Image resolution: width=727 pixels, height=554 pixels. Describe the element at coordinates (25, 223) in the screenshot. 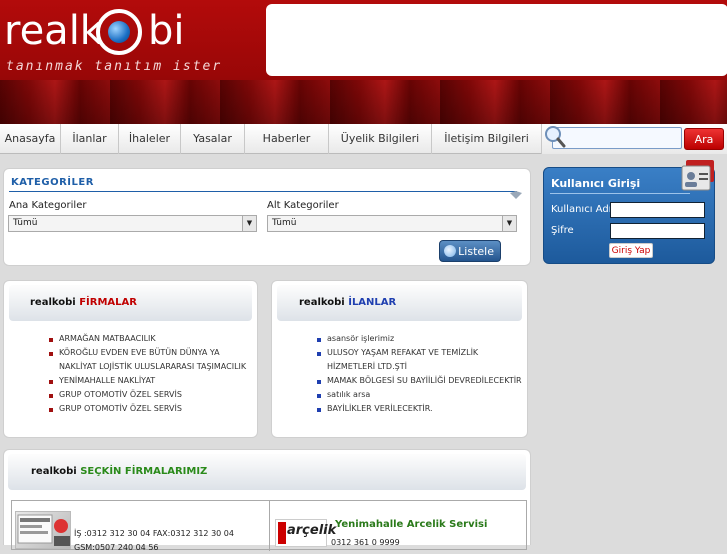

I see `ana-kategori-value: Tümü` at that location.